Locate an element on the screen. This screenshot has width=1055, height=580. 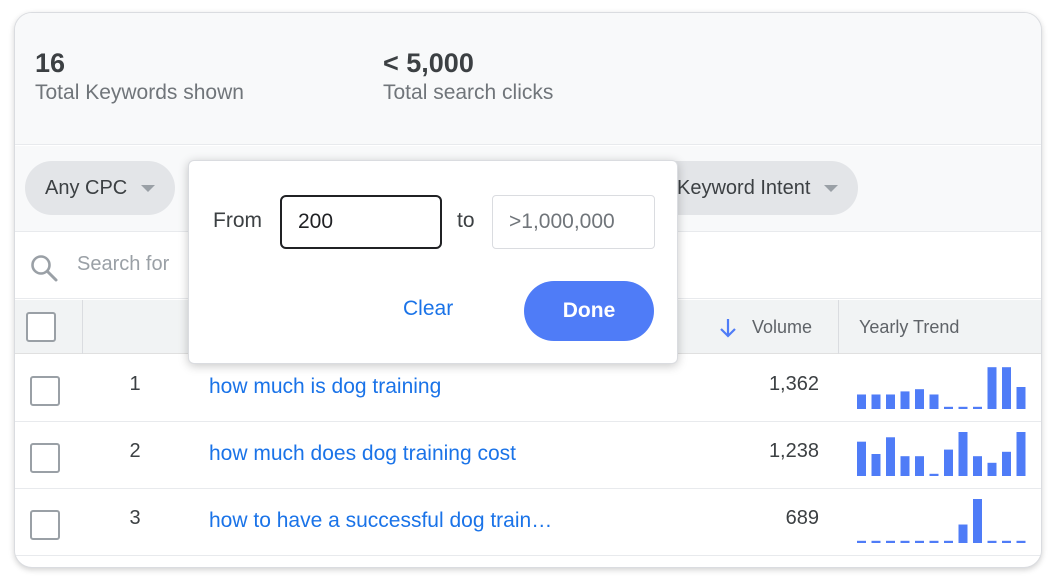
volume-to-input is located at coordinates (573, 222).